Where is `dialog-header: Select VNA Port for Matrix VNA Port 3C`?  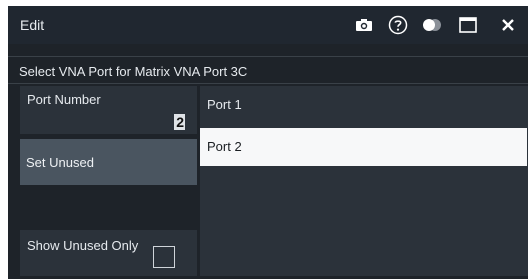 dialog-header: Select VNA Port for Matrix VNA Port 3C is located at coordinates (268, 70).